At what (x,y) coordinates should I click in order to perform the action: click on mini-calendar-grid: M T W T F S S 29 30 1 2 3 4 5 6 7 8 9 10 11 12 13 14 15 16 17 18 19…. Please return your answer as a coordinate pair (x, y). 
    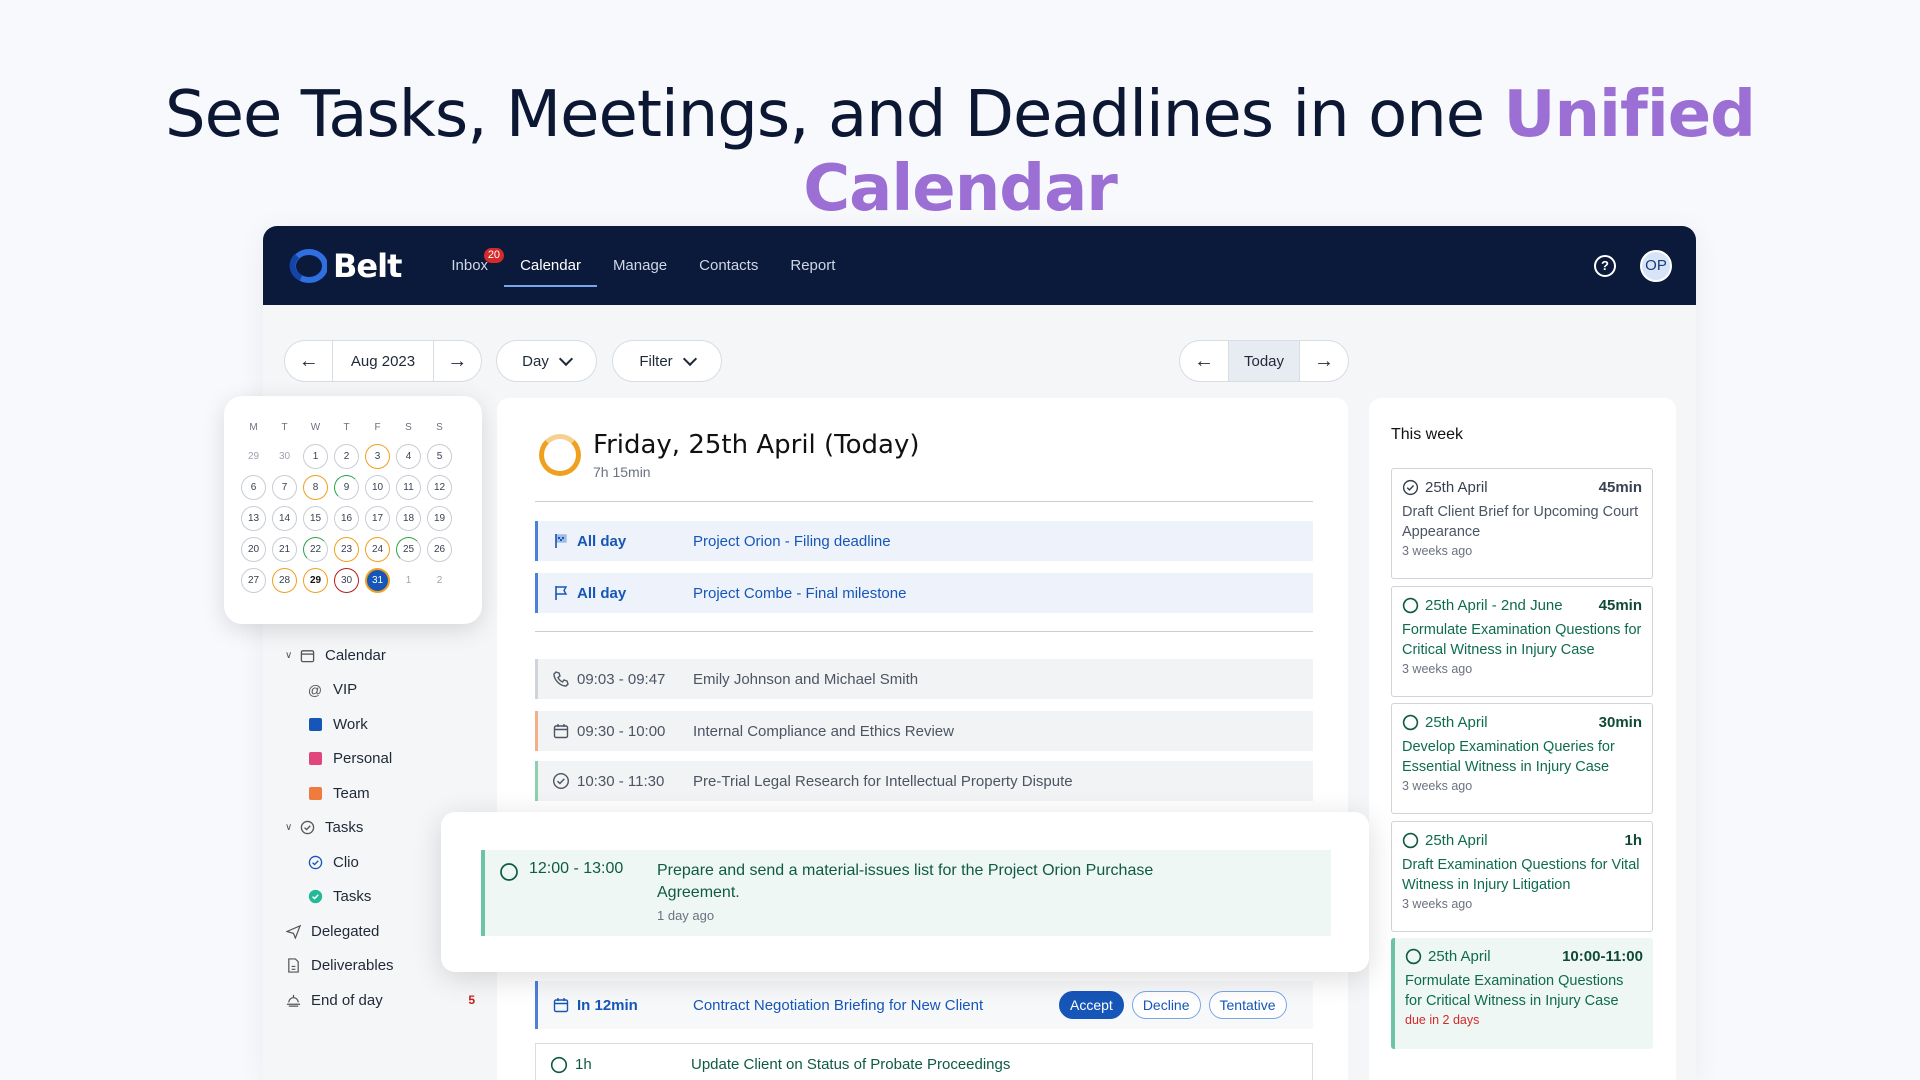
    Looking at the image, I should click on (353, 507).